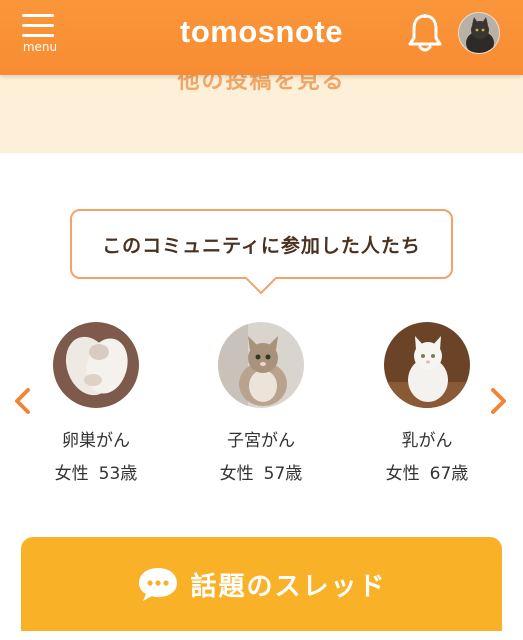 The height and width of the screenshot is (640, 523). I want to click on menu-label: menu, so click(40, 47).